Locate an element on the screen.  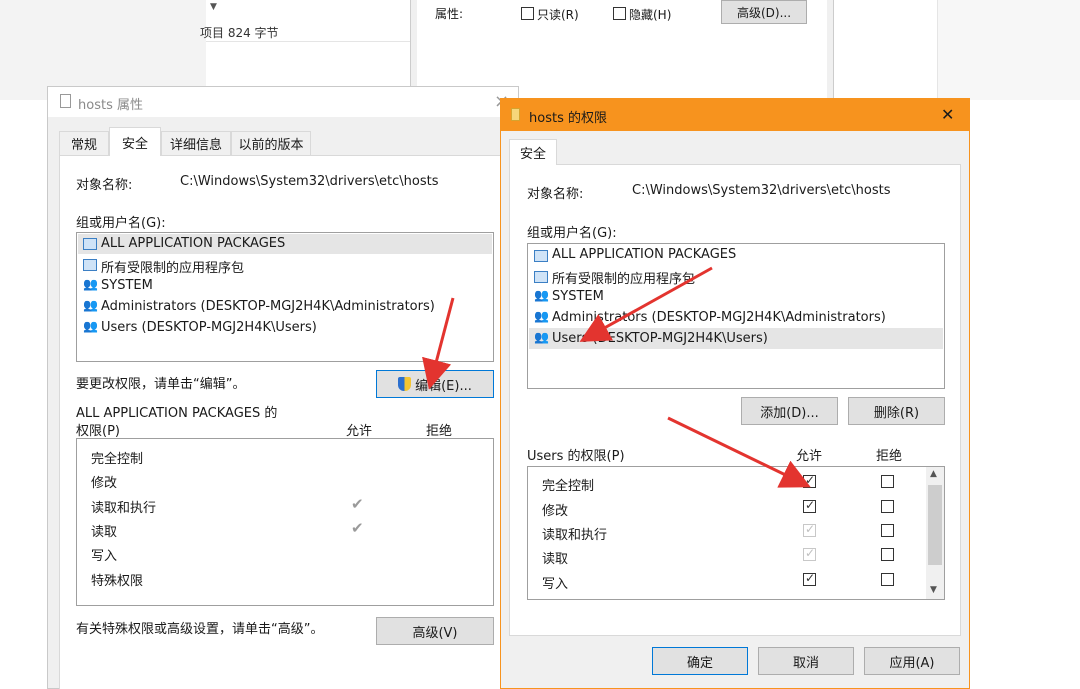
arrow-to-full-control is located at coordinates (739, 452).